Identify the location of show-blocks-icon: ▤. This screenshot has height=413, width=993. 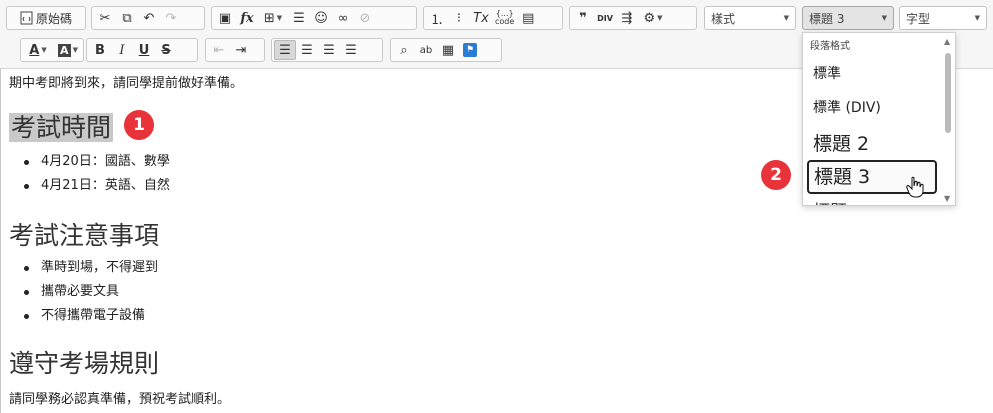
(528, 18).